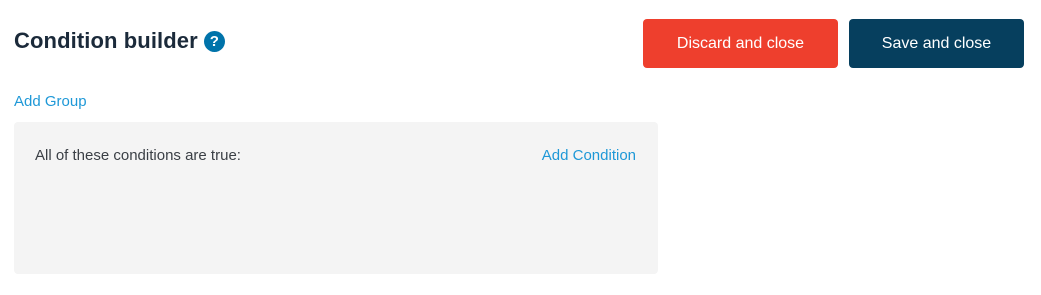 Image resolution: width=1041 pixels, height=295 pixels. I want to click on save-and-close-button: Save and close, so click(936, 43).